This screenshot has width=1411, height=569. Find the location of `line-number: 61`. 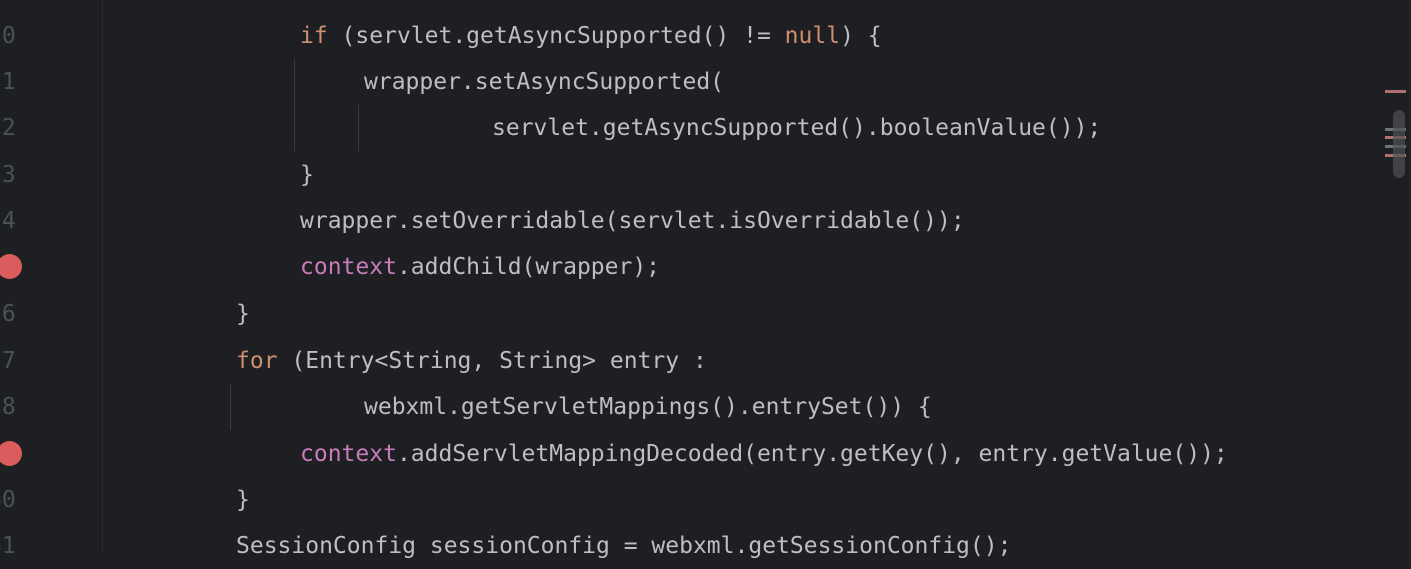

line-number: 61 is located at coordinates (11, 546).